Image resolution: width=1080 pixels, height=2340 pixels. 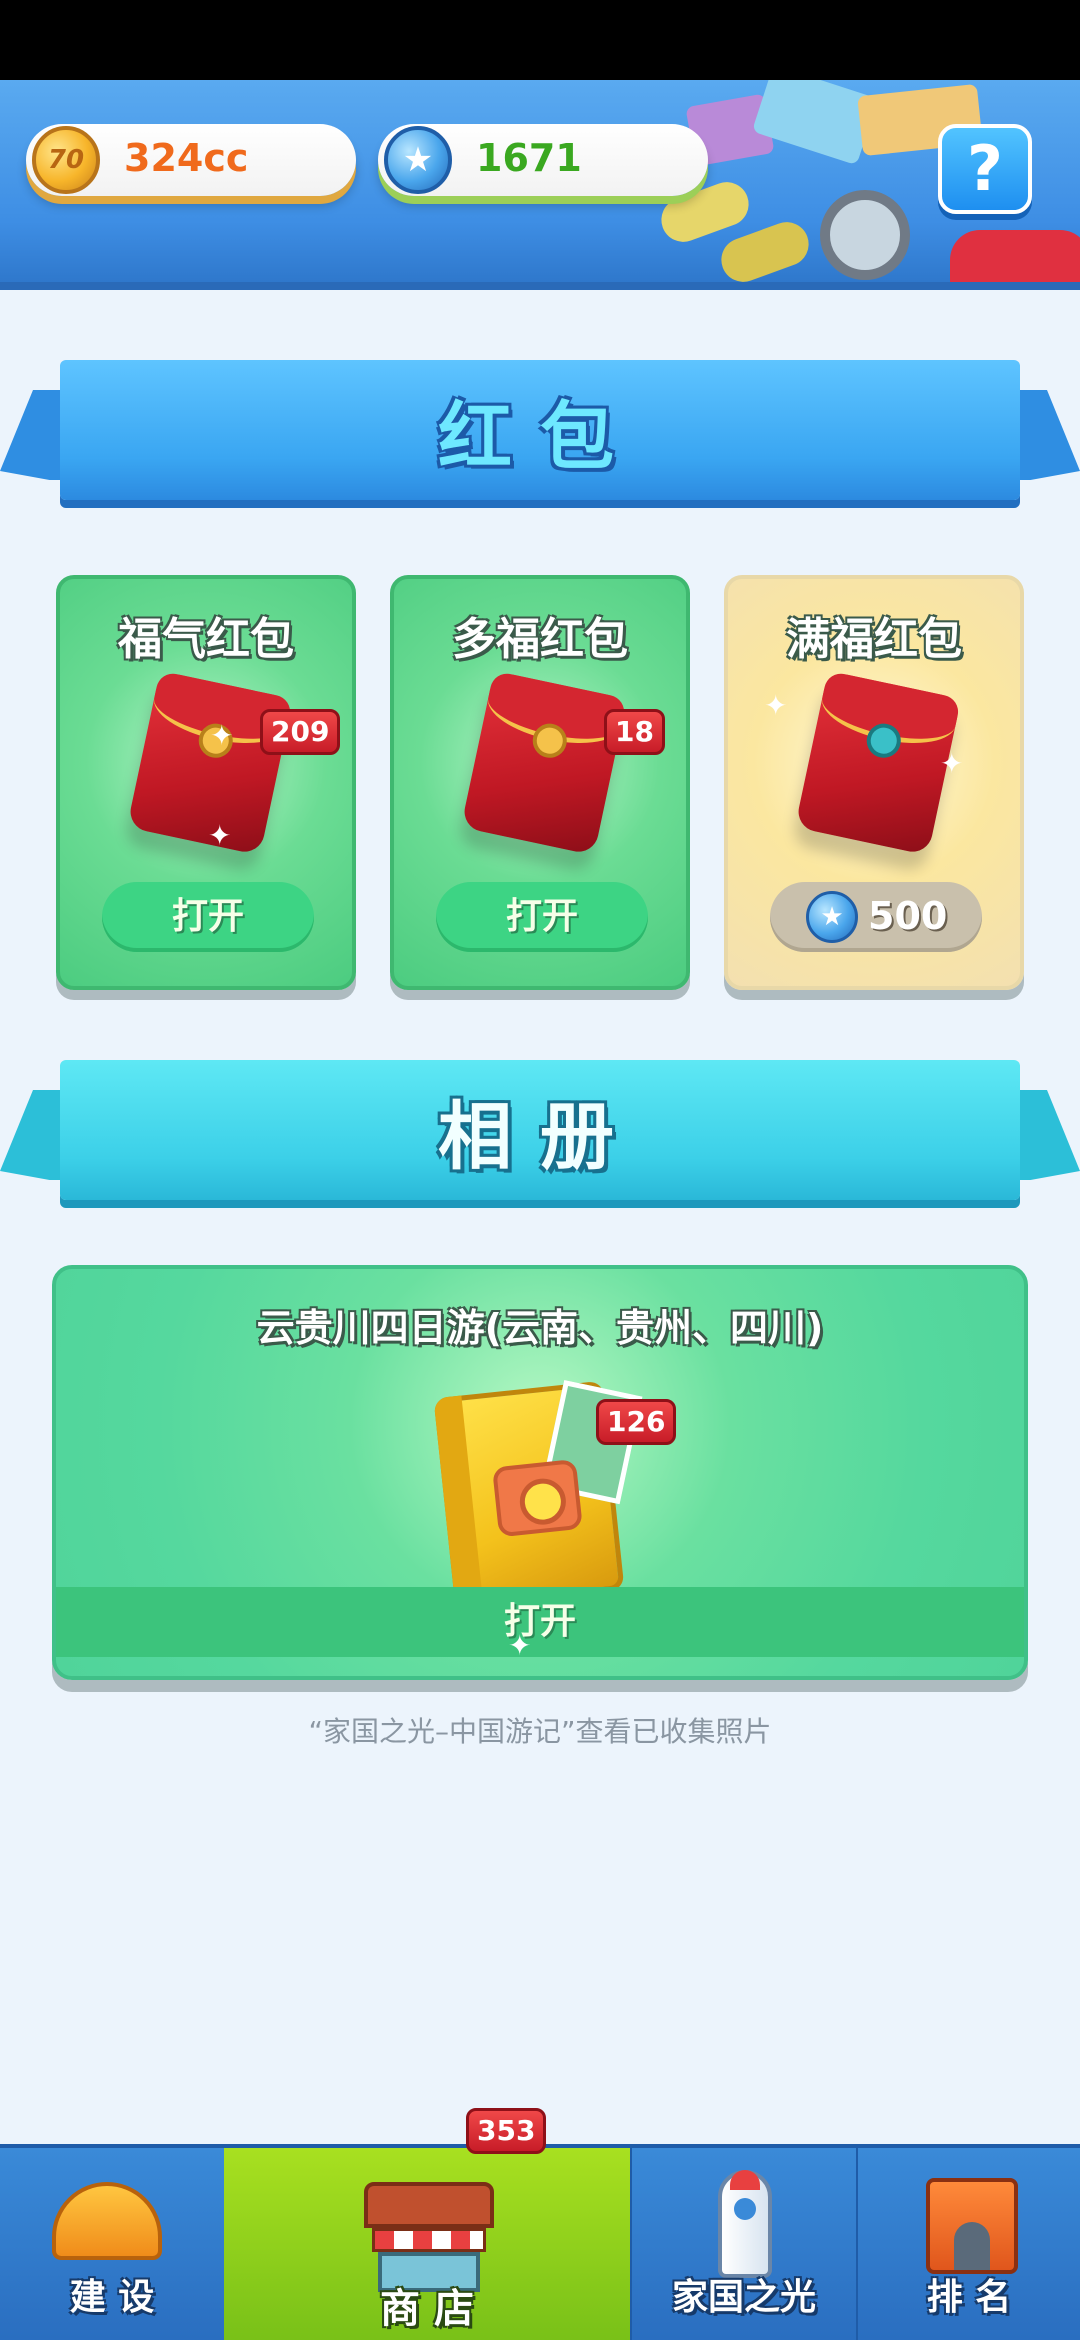 What do you see at coordinates (529, 158) in the screenshot?
I see `gem-amount: 1671` at bounding box center [529, 158].